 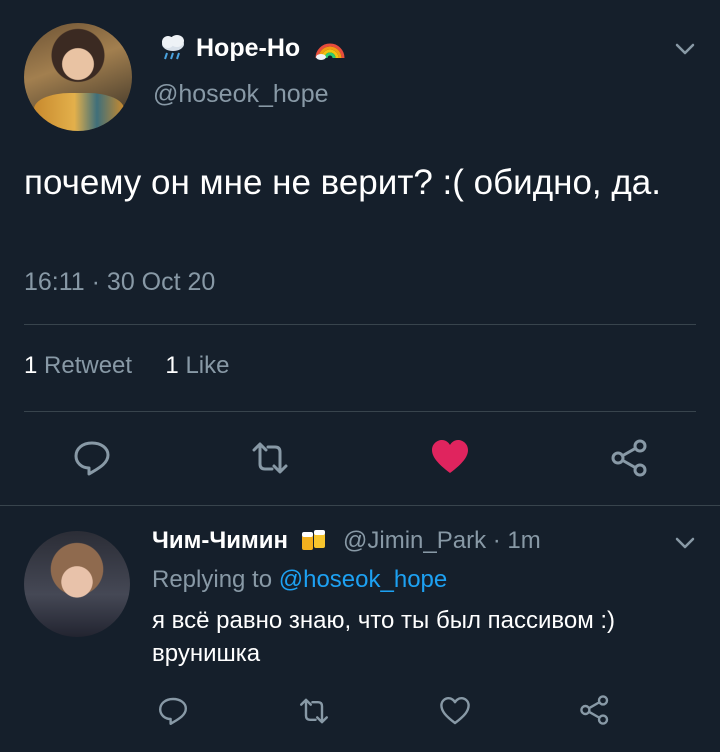 What do you see at coordinates (241, 94) in the screenshot?
I see `tweet-author-handle: @hoseok_hope` at bounding box center [241, 94].